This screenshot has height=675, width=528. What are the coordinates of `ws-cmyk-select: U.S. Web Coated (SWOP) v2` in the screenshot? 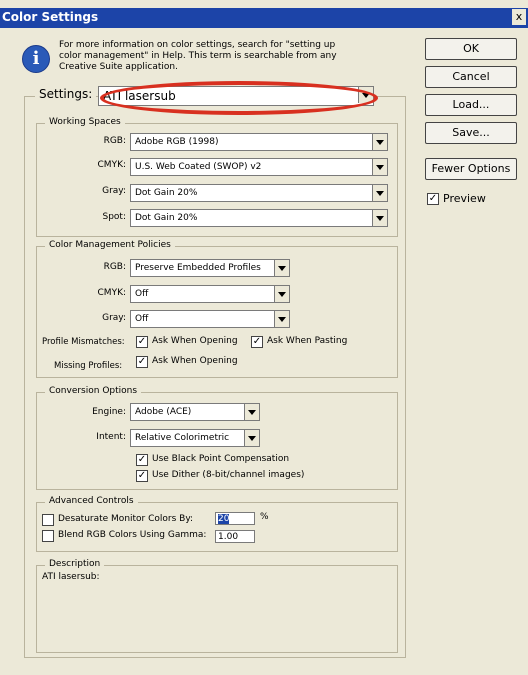 It's located at (259, 167).